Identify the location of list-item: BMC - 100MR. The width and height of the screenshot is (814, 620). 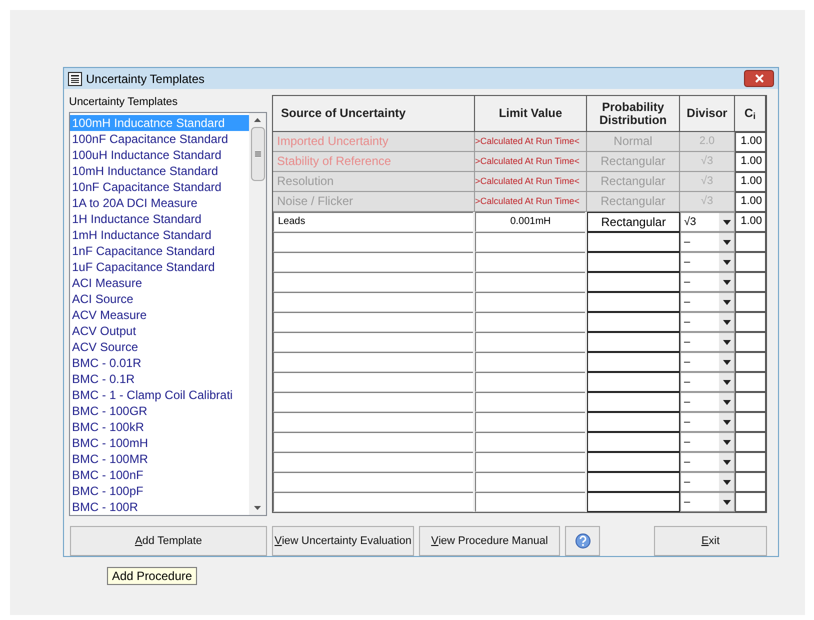
(159, 459).